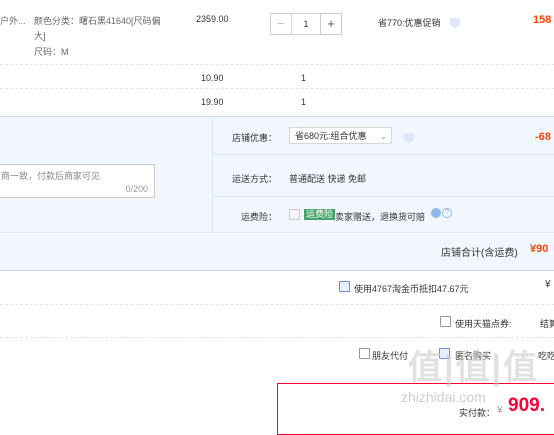 This screenshot has width=554, height=435. What do you see at coordinates (136, 189) in the screenshot?
I see `message-counter: 0/200` at bounding box center [136, 189].